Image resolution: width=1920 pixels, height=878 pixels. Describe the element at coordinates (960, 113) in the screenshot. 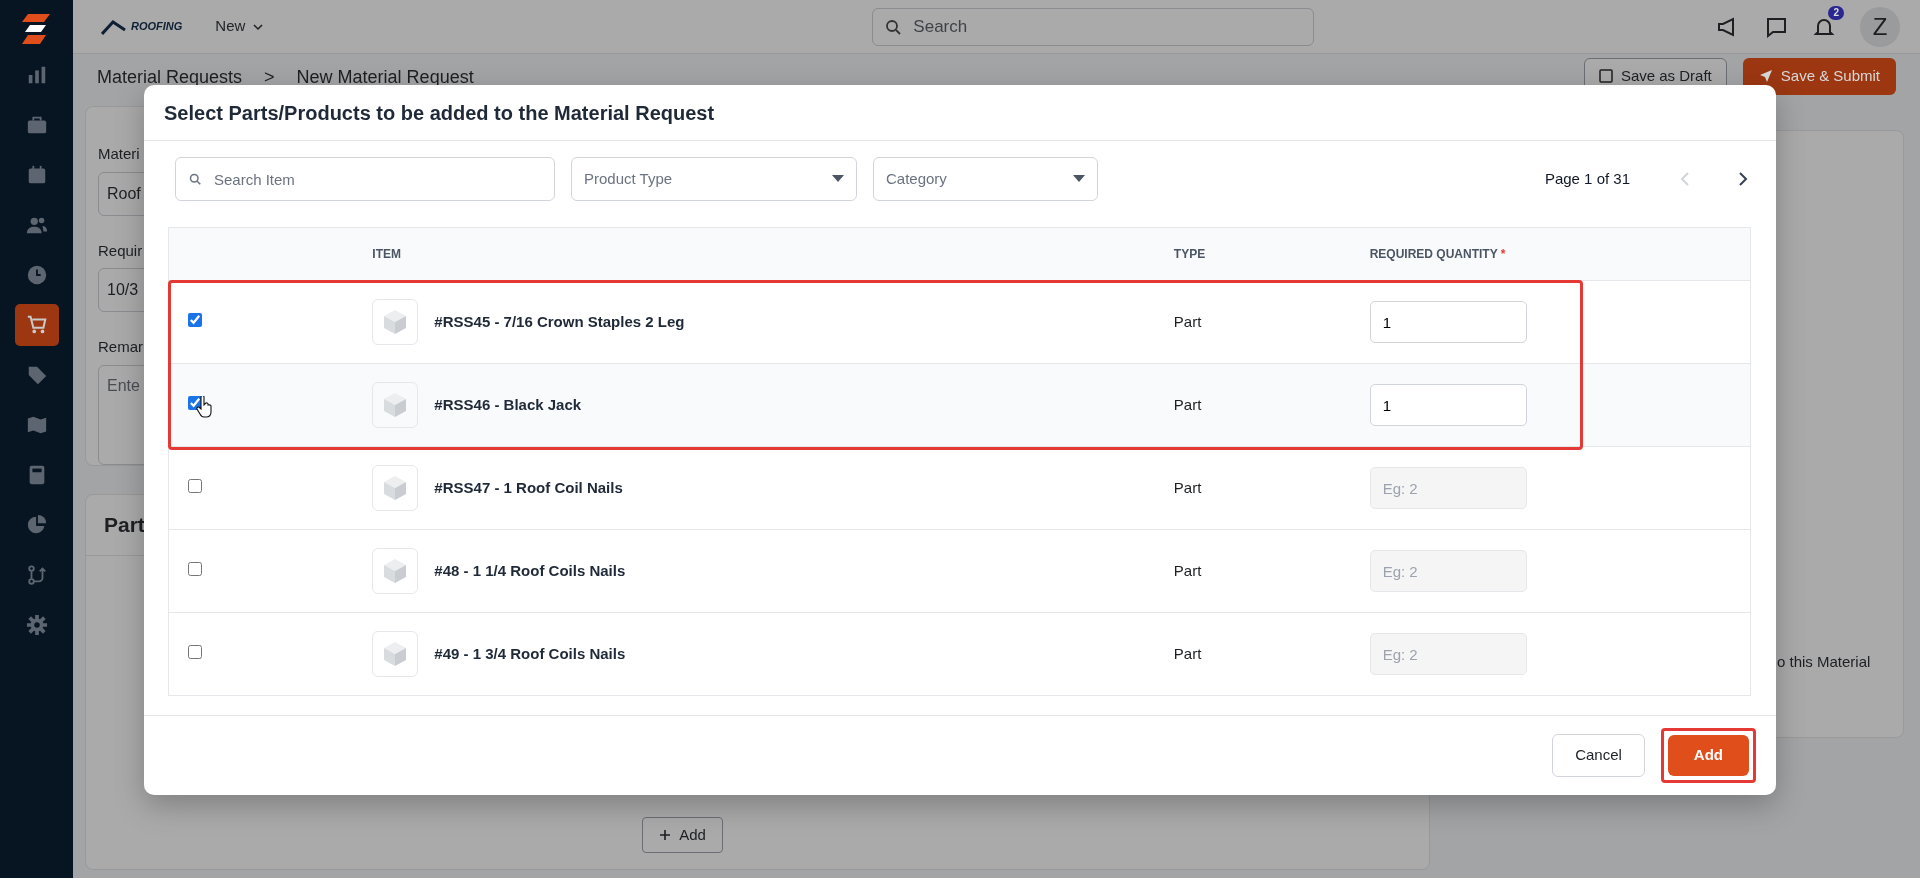

I see `modal-title: Select Parts/Products to be added to the Material Request` at that location.